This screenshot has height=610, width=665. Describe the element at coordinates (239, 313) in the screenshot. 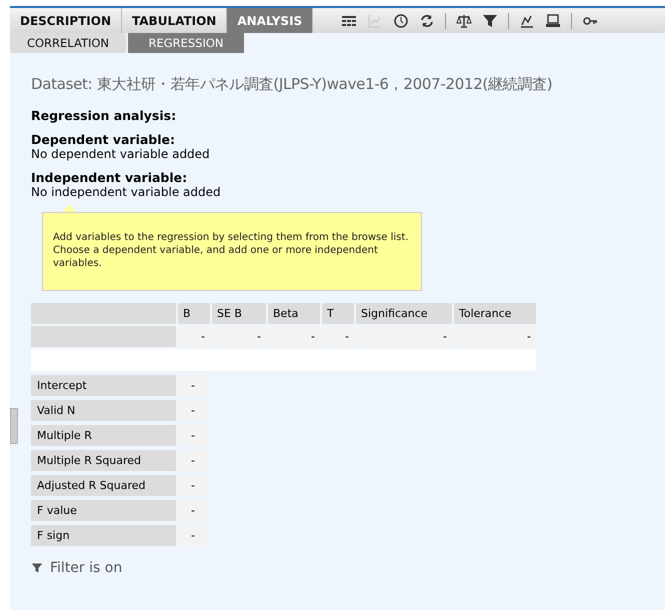

I see `column-header: SE B` at that location.